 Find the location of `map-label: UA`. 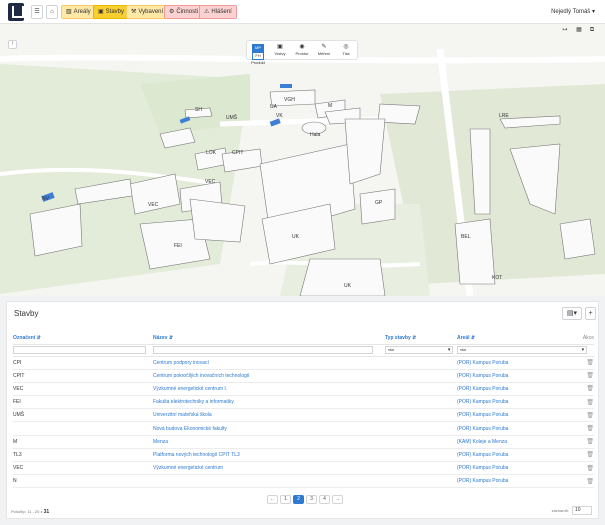

map-label: UA is located at coordinates (274, 107).